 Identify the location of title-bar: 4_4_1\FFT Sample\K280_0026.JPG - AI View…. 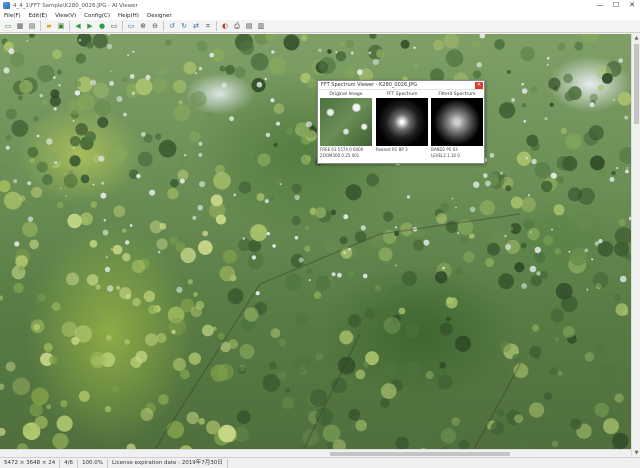
(320, 5).